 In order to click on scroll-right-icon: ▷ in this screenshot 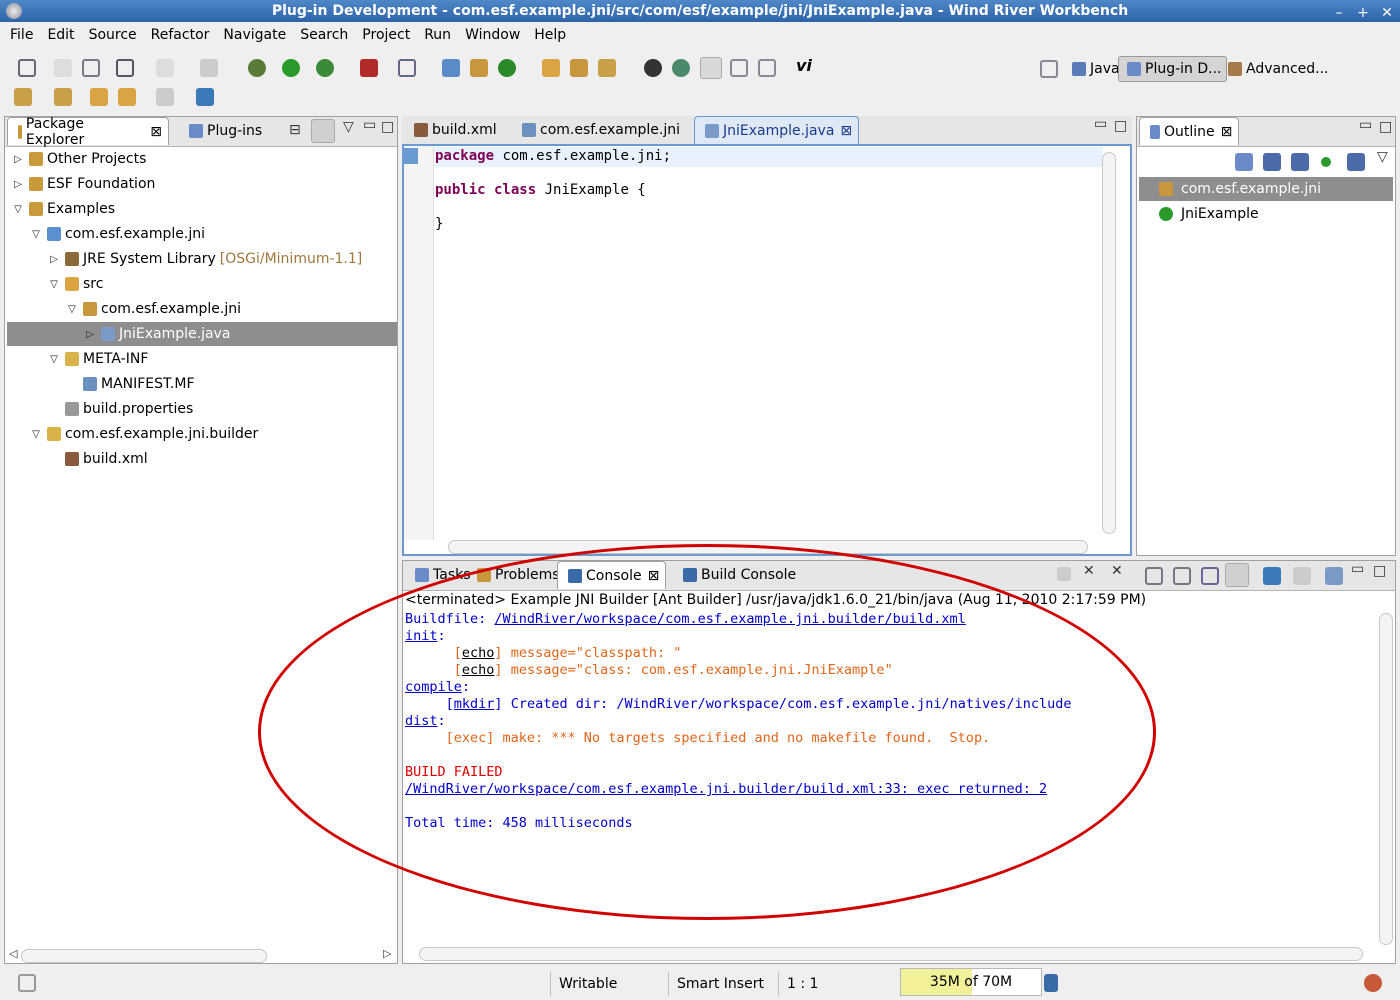, I will do `click(387, 953)`.